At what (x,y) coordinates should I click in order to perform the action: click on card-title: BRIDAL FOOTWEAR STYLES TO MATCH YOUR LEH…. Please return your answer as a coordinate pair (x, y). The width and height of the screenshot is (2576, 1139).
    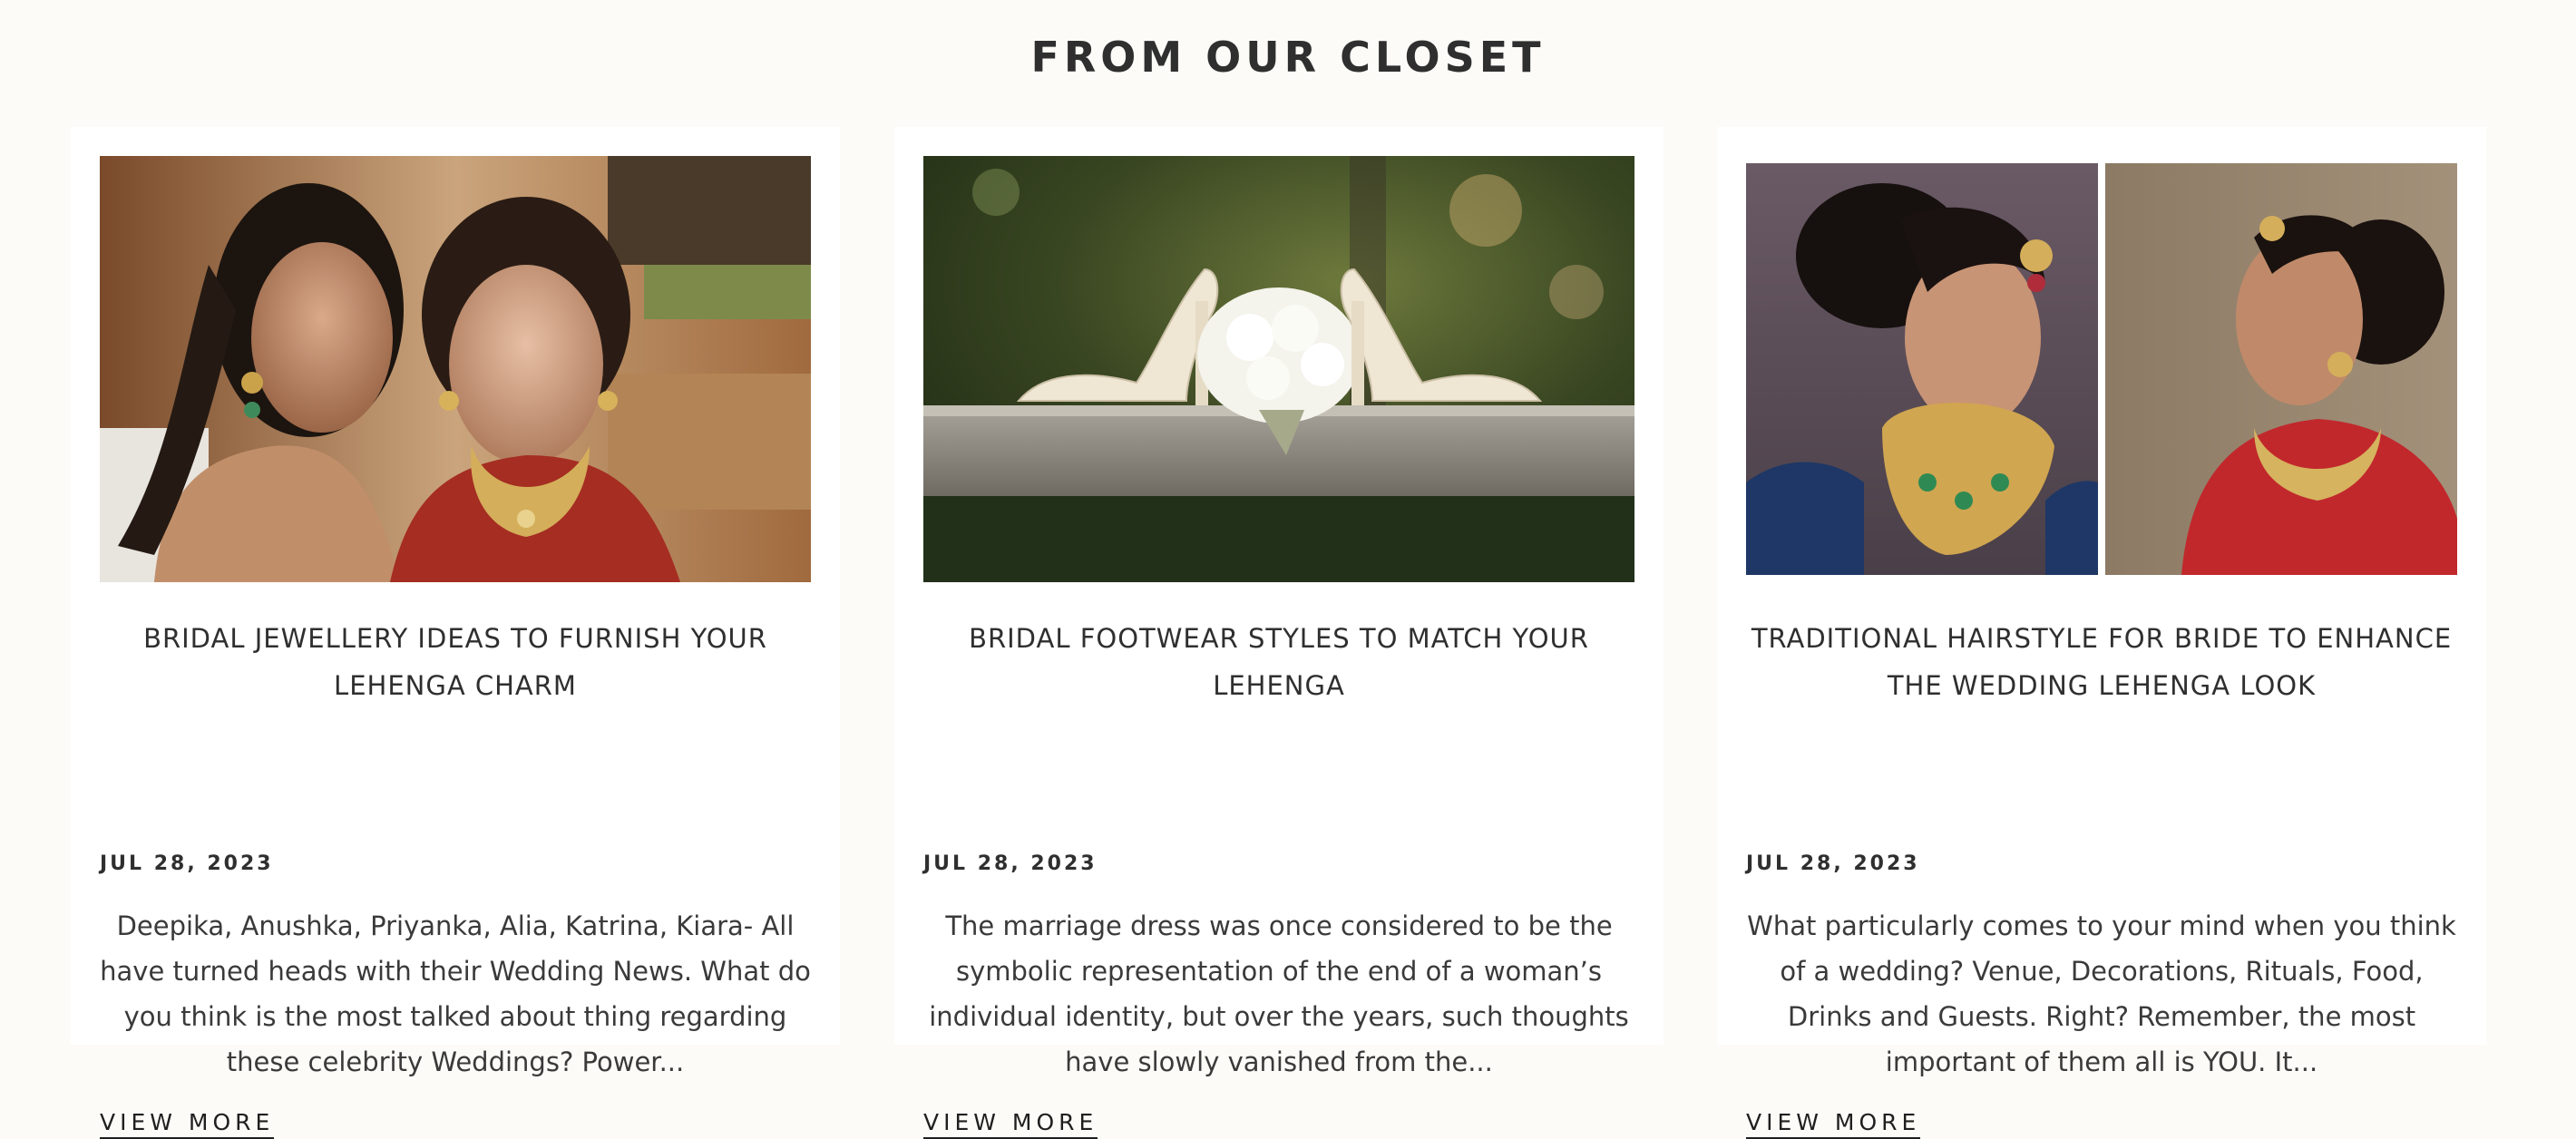
    Looking at the image, I should click on (1278, 662).